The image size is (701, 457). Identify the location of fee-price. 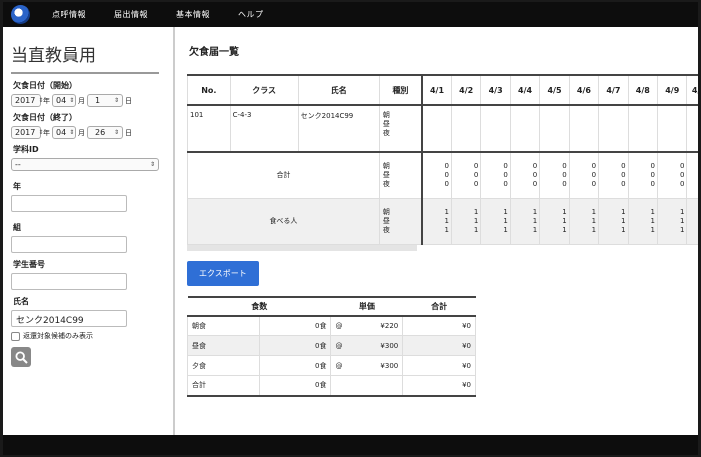
(367, 386).